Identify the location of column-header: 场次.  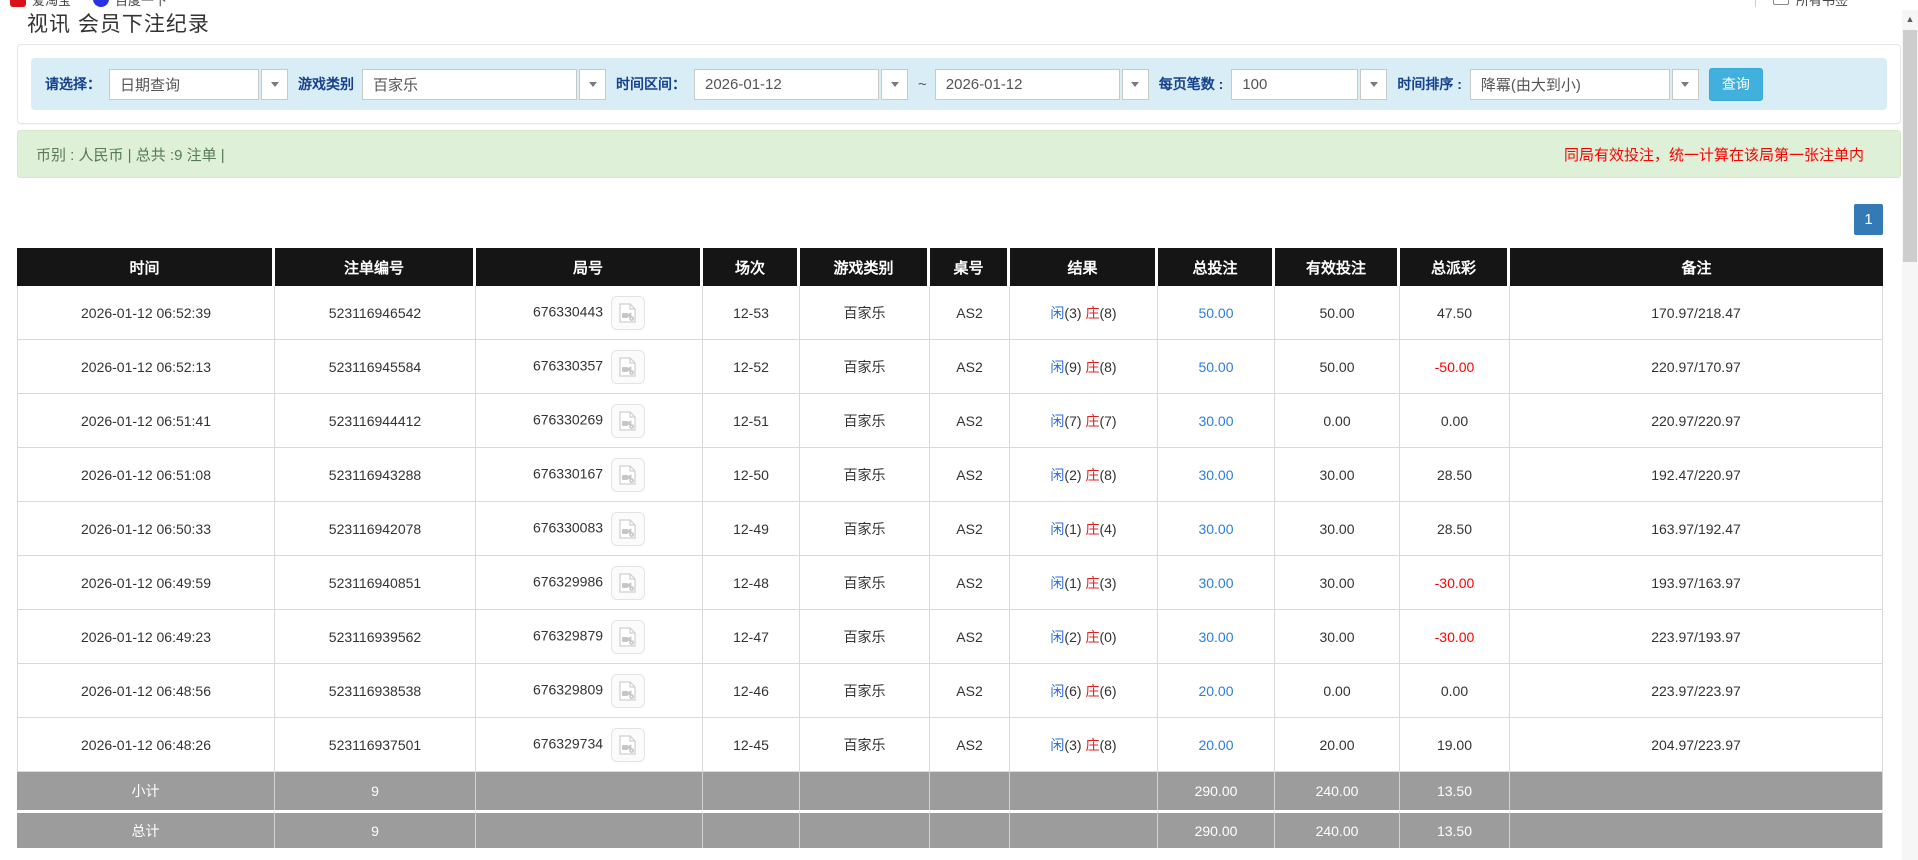
(751, 267).